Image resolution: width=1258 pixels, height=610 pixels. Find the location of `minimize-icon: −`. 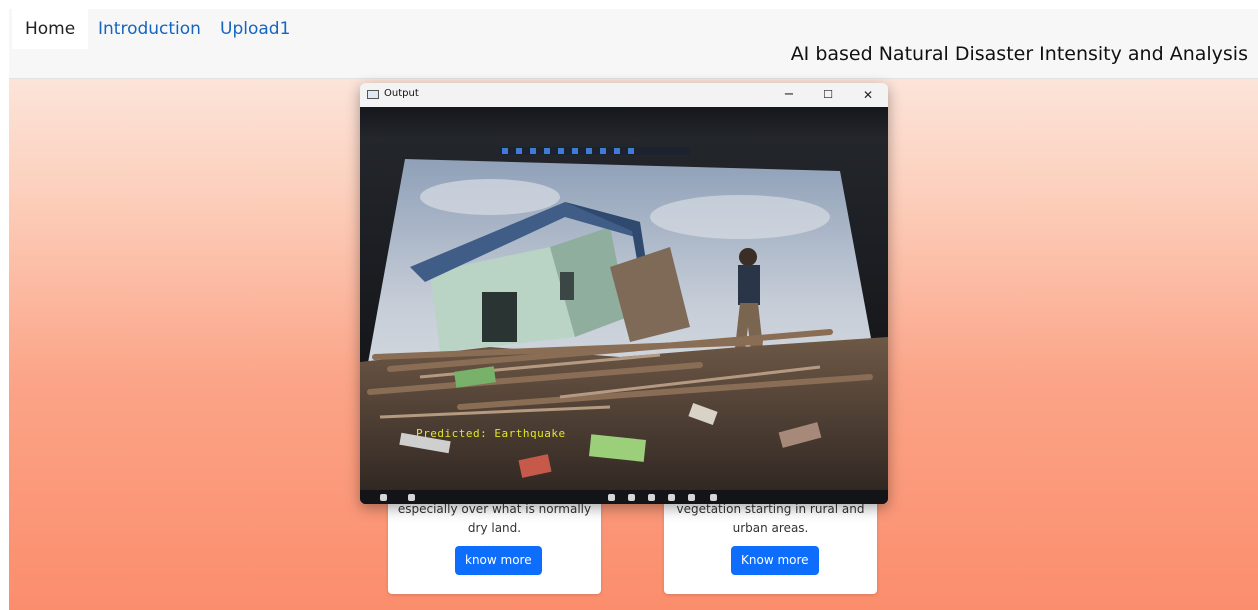

minimize-icon: − is located at coordinates (789, 95).